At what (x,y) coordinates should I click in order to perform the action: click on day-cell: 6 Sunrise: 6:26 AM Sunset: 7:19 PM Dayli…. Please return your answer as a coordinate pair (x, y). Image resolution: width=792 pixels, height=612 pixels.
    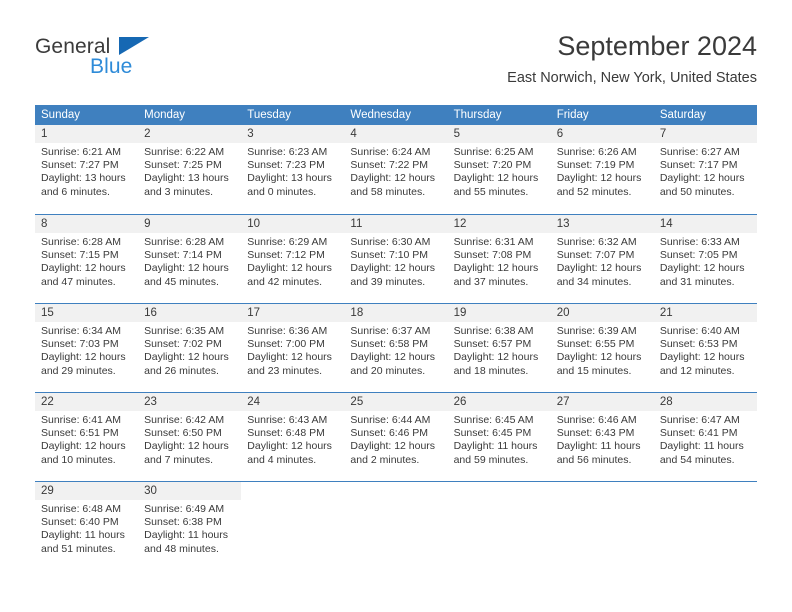
    Looking at the image, I should click on (602, 169).